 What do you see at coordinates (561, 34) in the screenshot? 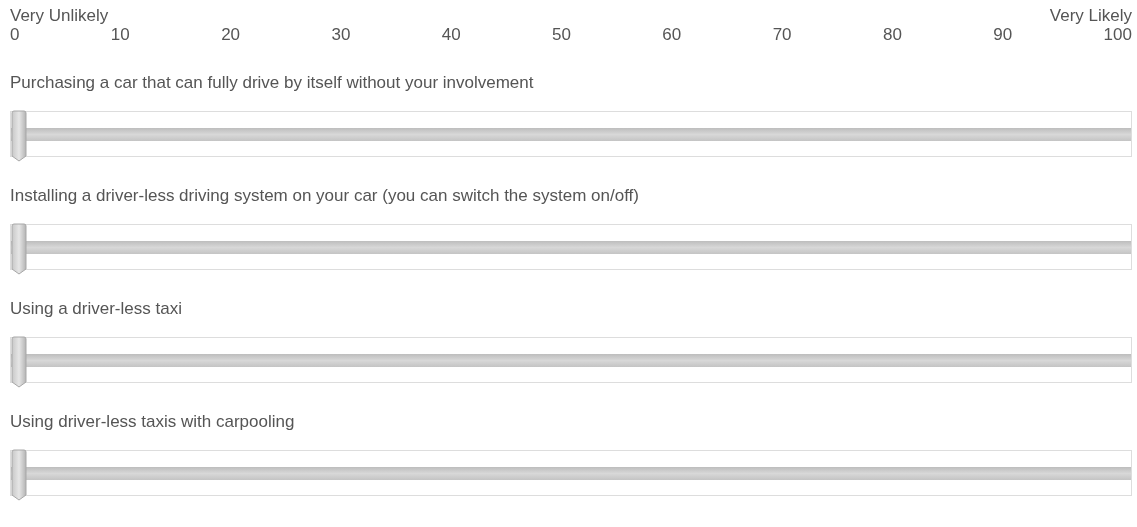
I see `tick-label: 50` at bounding box center [561, 34].